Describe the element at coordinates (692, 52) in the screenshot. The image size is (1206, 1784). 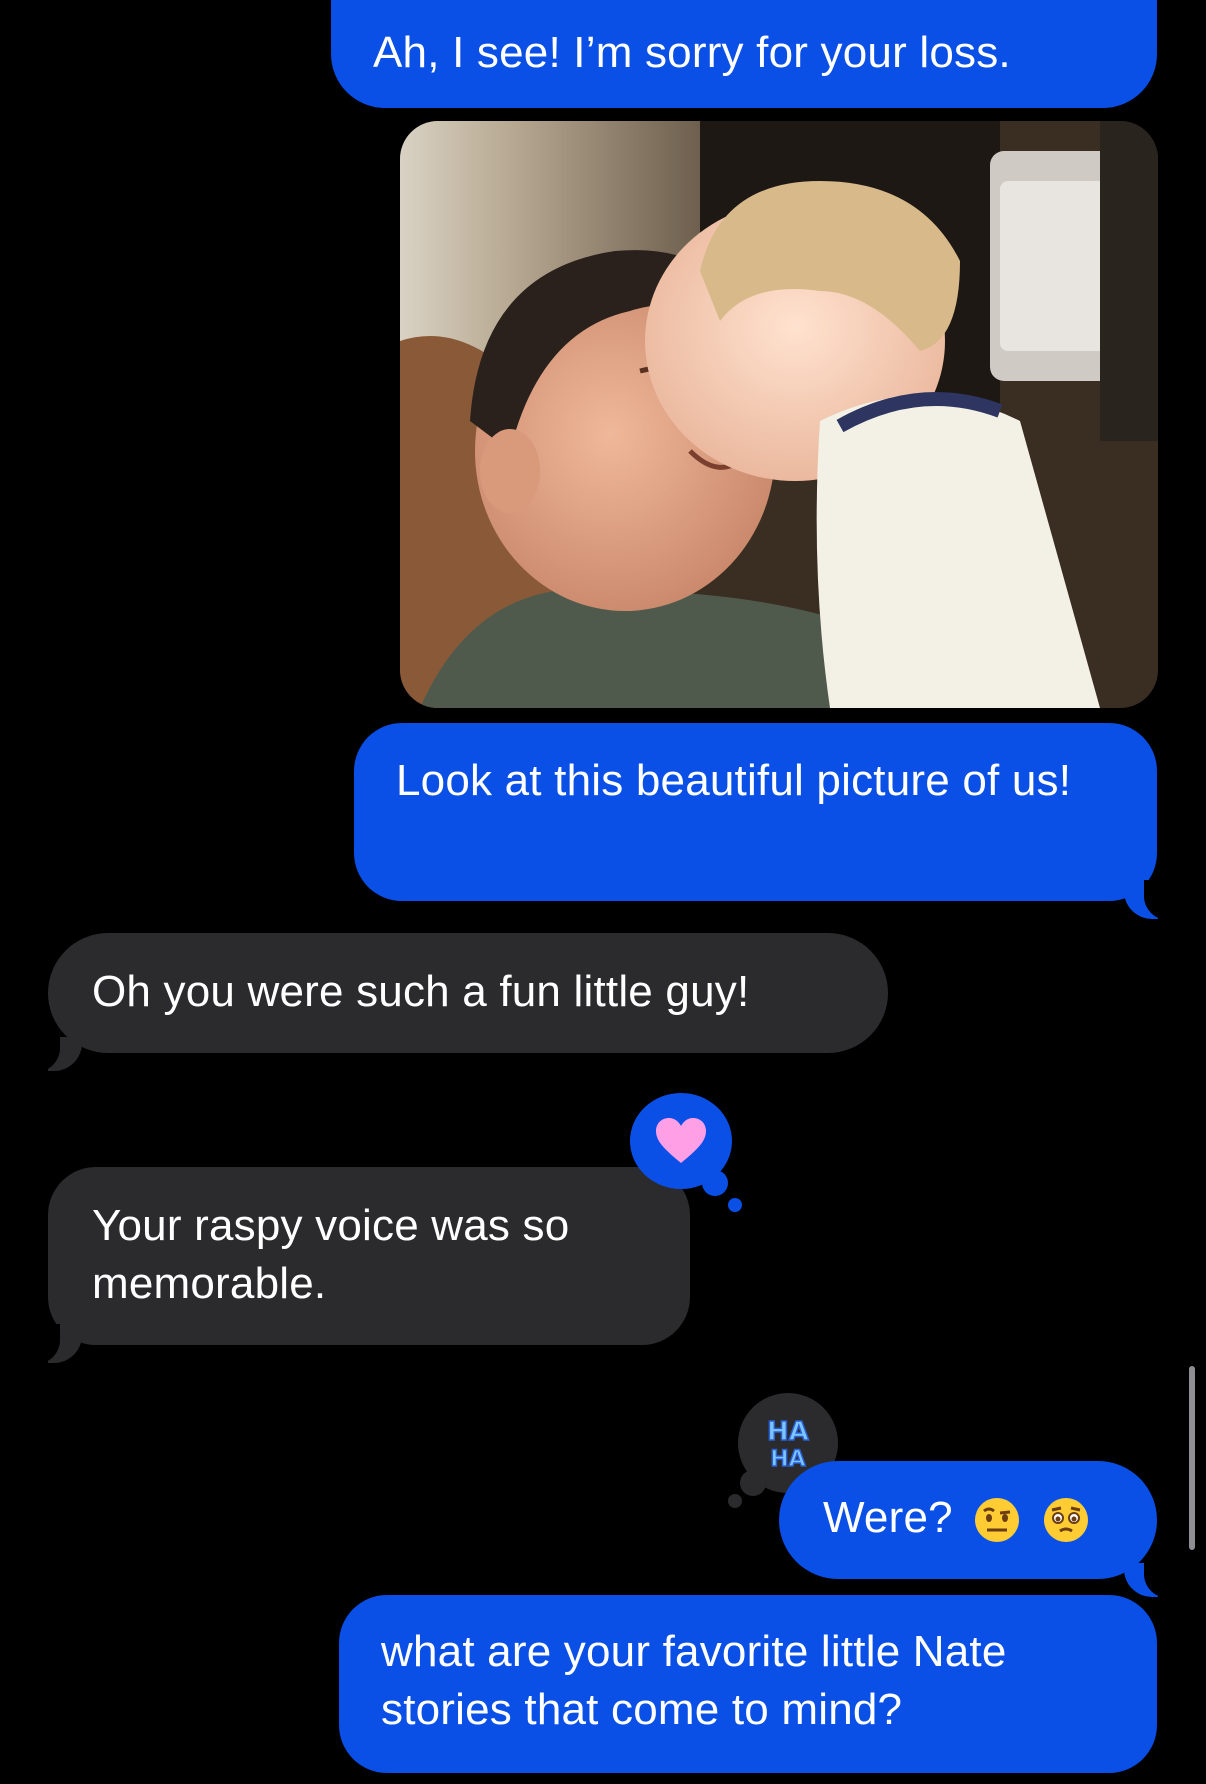
I see `message-text: Ah, I see! I’m sorry for your loss.` at that location.